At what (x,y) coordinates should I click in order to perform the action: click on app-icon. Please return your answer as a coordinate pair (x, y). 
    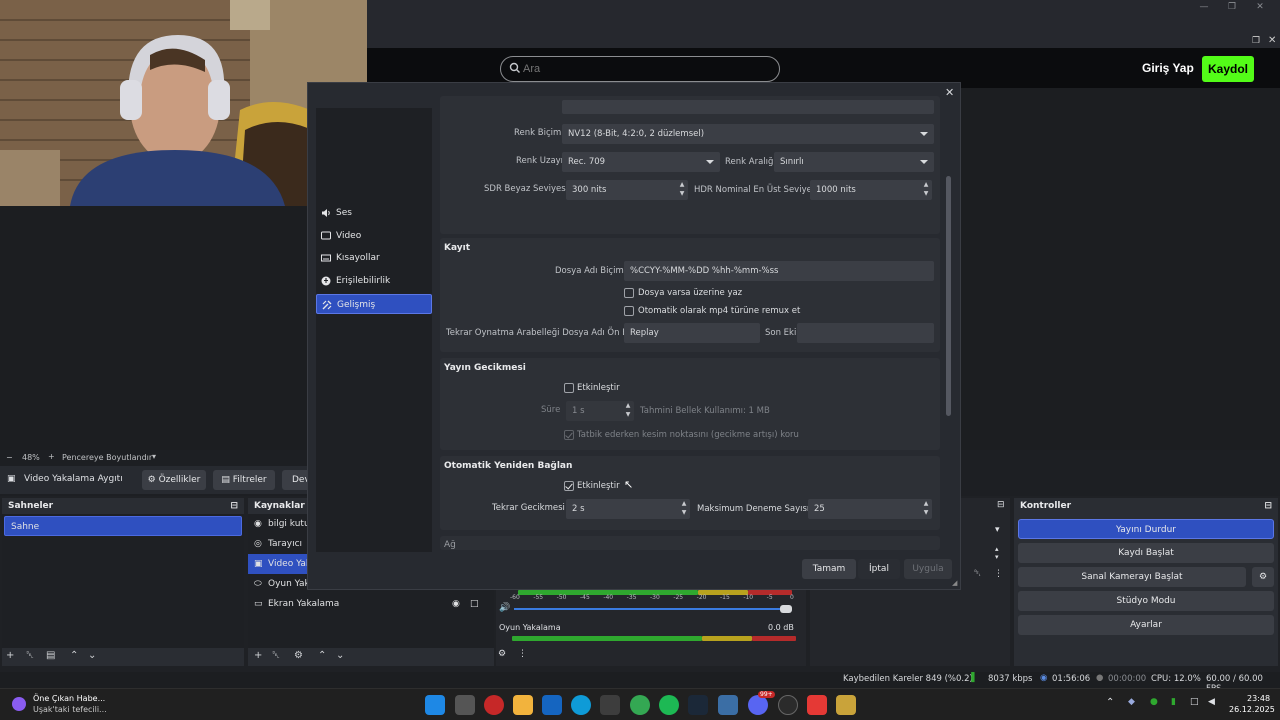
    Looking at the image, I should click on (728, 705).